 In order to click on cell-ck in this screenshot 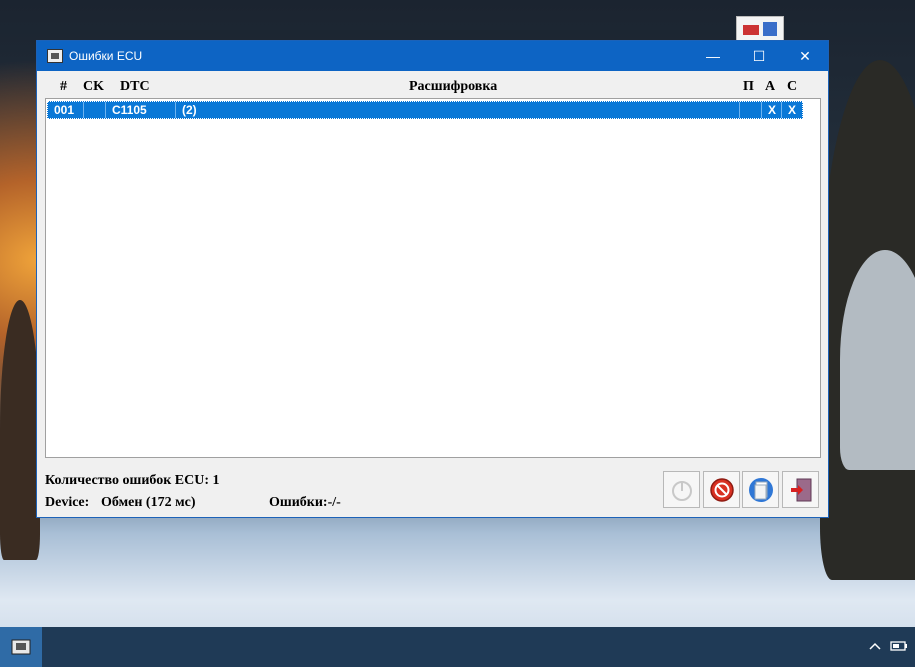, I will do `click(95, 110)`.